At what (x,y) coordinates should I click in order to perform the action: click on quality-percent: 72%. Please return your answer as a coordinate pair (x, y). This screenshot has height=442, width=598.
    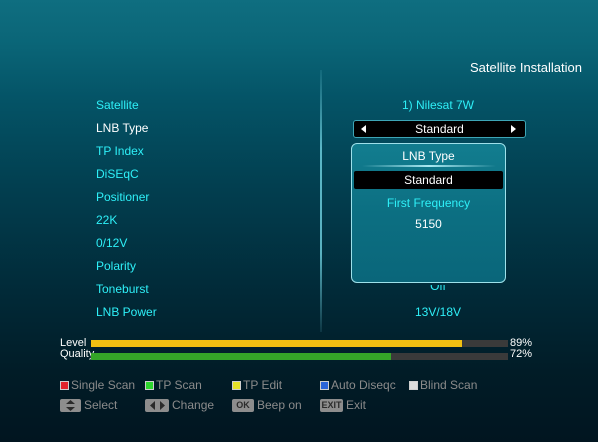
    Looking at the image, I should click on (521, 354).